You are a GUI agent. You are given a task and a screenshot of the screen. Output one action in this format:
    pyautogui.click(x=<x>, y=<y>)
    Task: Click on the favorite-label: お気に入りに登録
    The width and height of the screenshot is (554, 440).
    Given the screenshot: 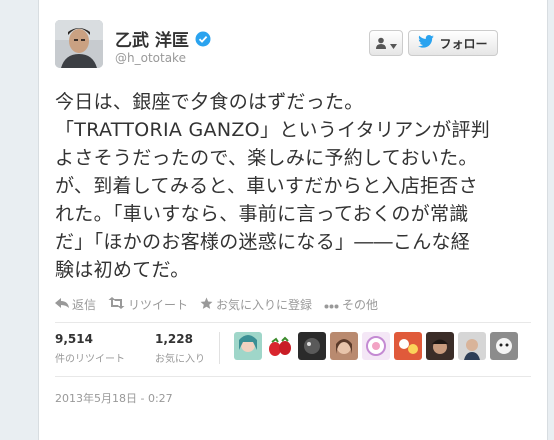 What is the action you would take?
    pyautogui.click(x=264, y=305)
    